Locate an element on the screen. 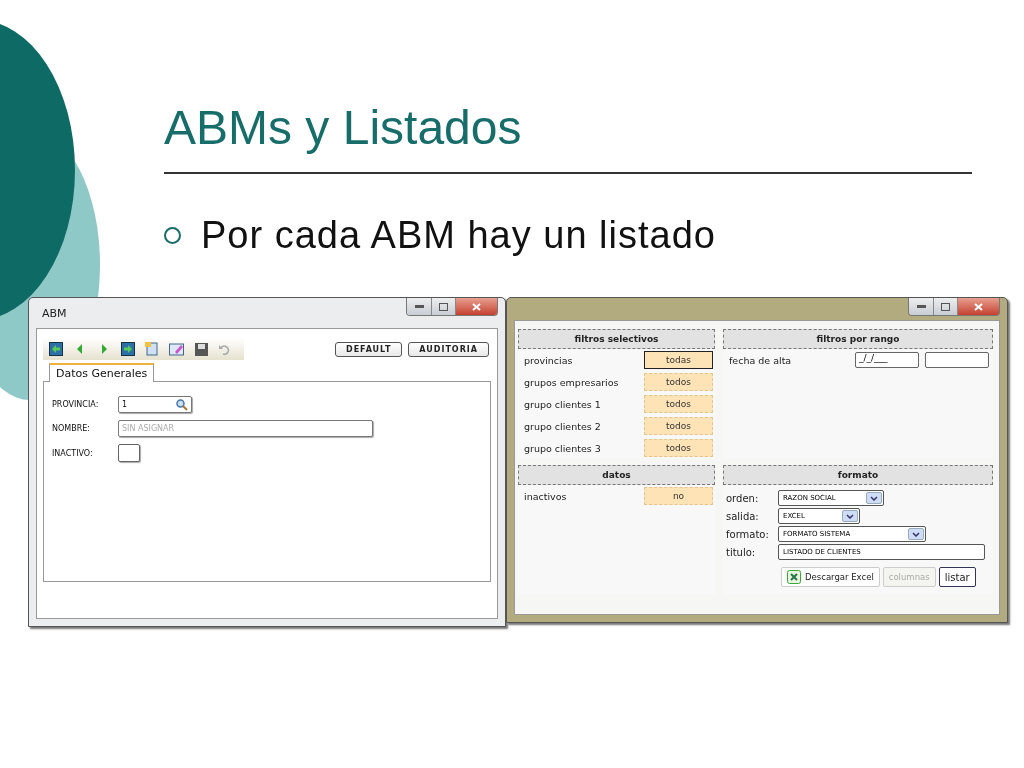  checkbox is located at coordinates (129, 453).